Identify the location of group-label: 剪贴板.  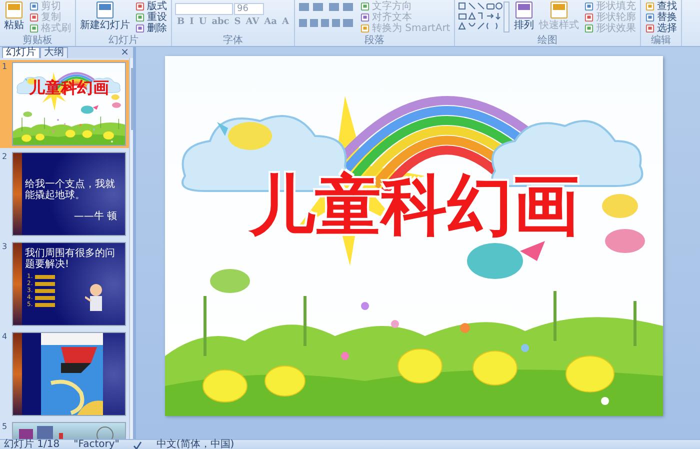
(38, 41).